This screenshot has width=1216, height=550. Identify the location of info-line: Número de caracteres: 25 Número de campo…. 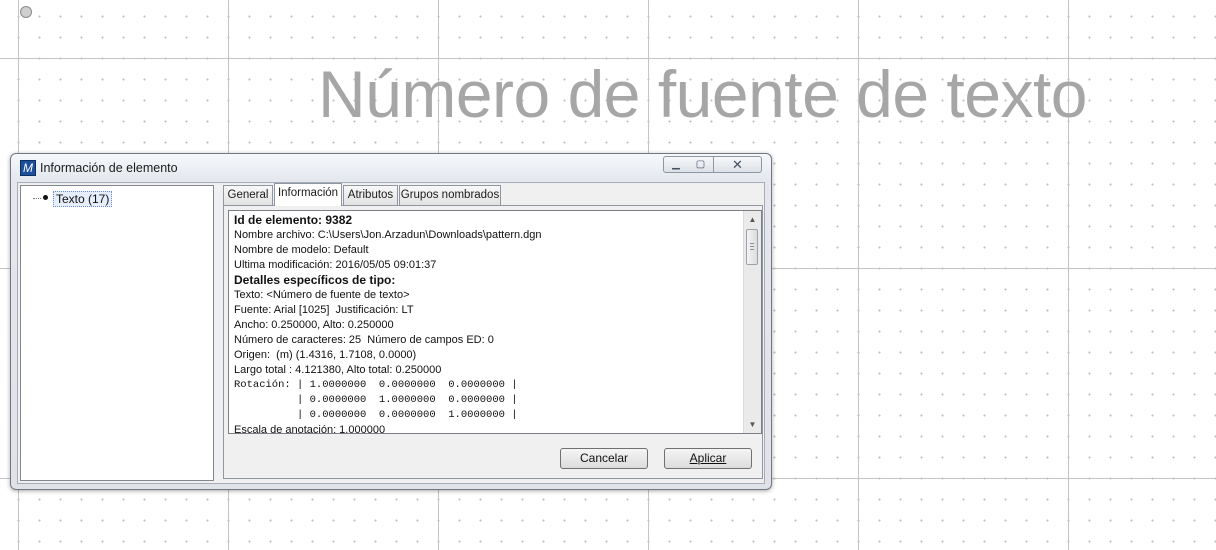
(364, 340).